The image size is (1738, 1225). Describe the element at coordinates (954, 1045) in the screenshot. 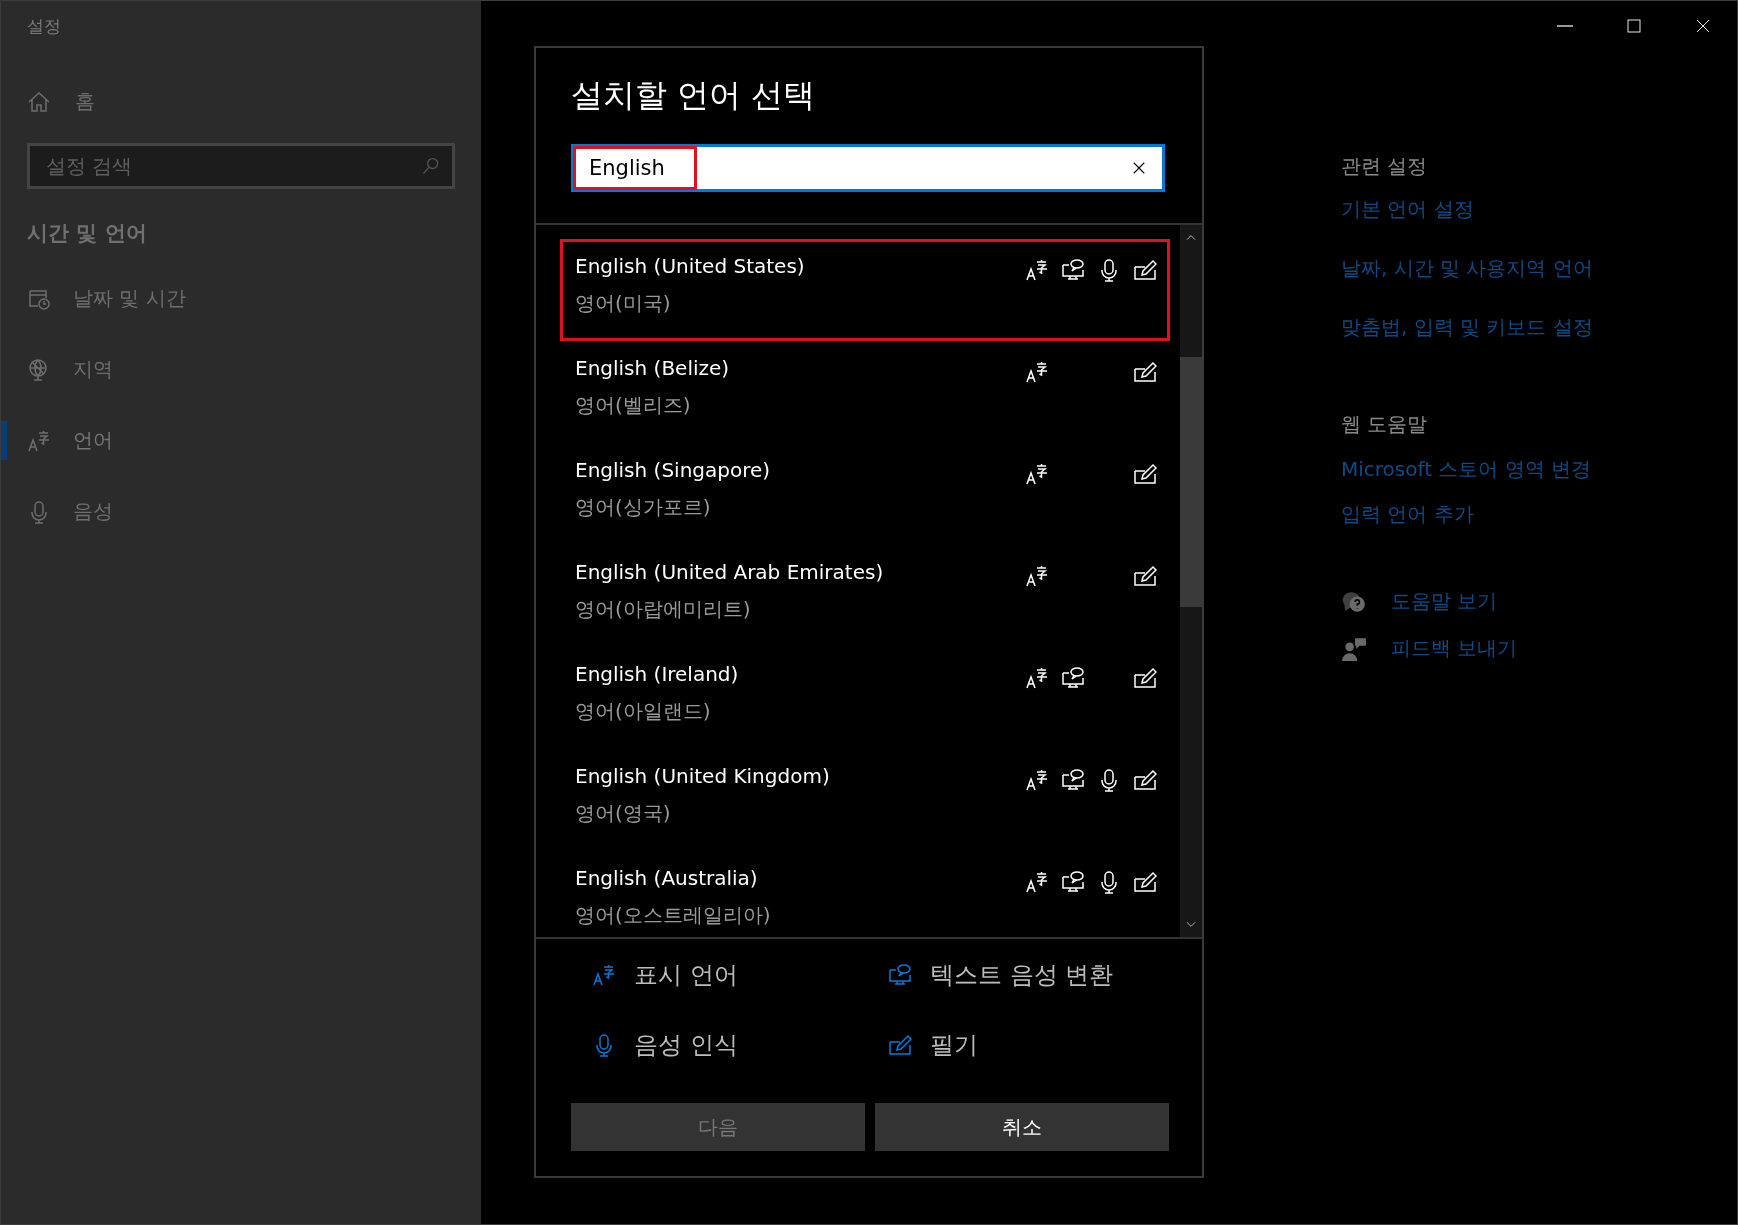

I see `legend-label: 필기` at that location.